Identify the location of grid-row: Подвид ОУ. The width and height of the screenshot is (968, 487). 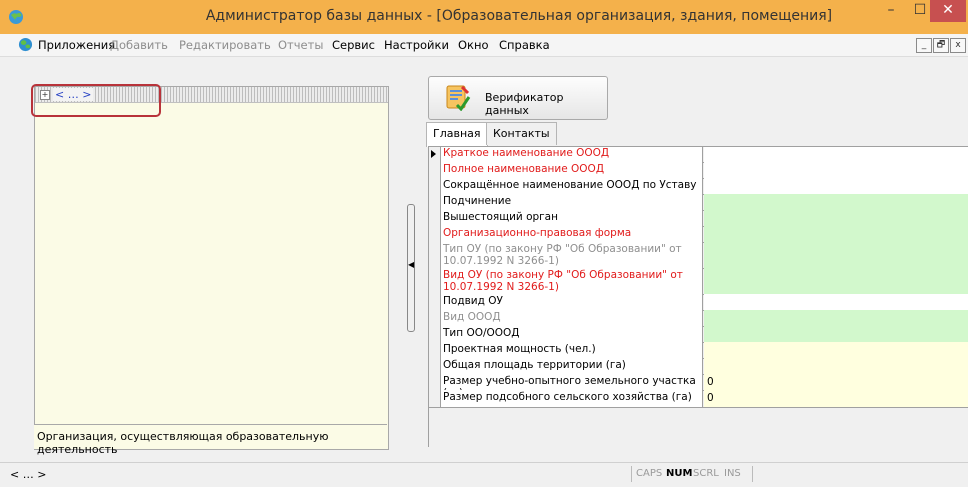
(698, 302).